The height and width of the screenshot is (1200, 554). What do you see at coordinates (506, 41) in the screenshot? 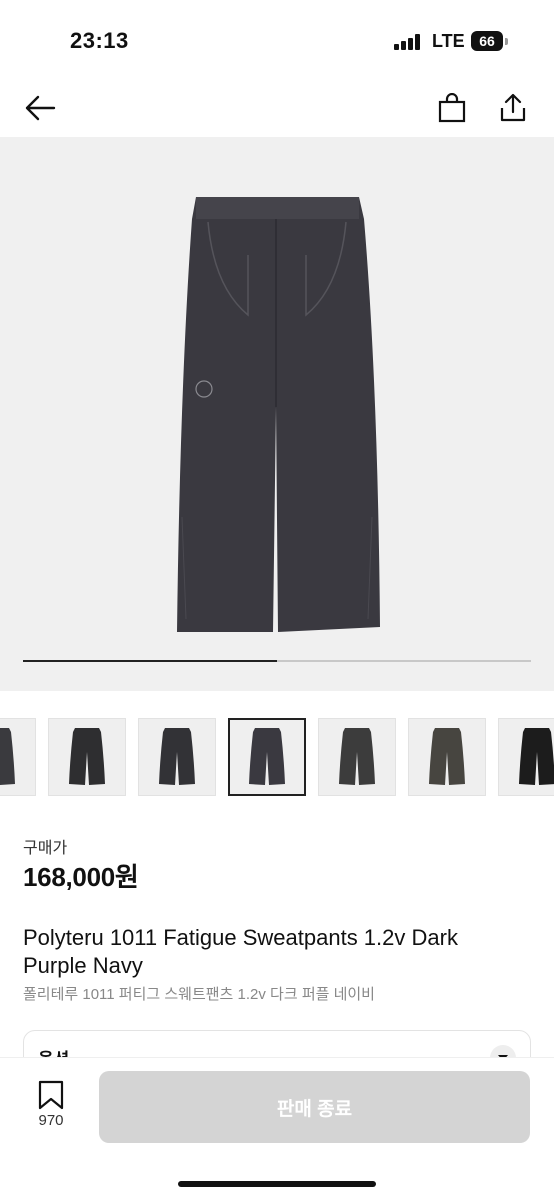
I see `battery-tip` at bounding box center [506, 41].